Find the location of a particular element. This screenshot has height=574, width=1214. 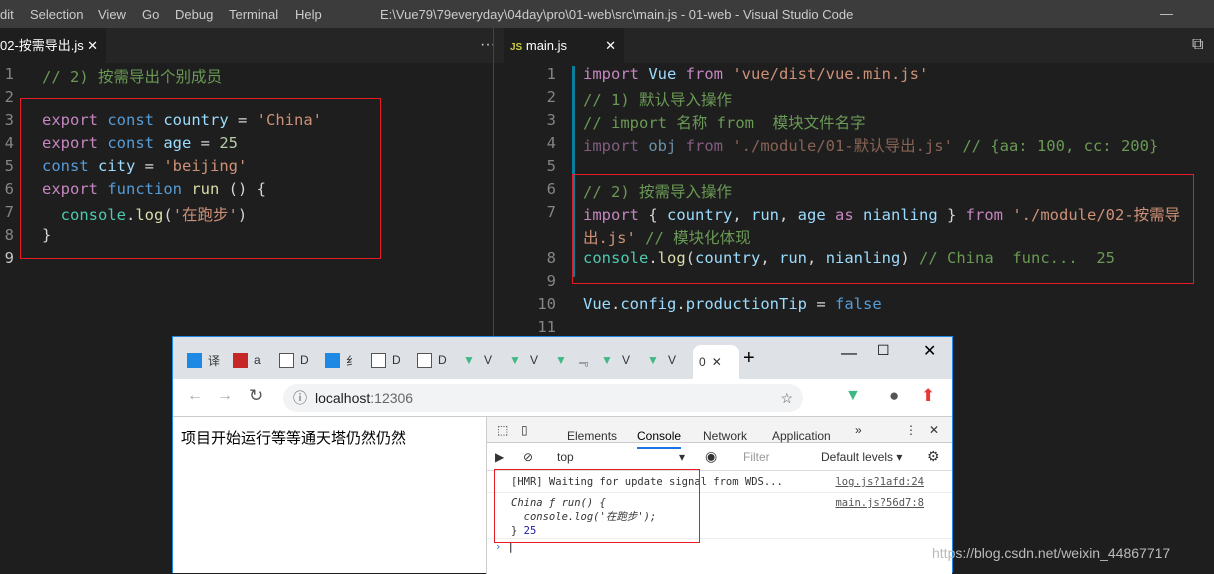

close-tab-icon: ✕ is located at coordinates (717, 362).